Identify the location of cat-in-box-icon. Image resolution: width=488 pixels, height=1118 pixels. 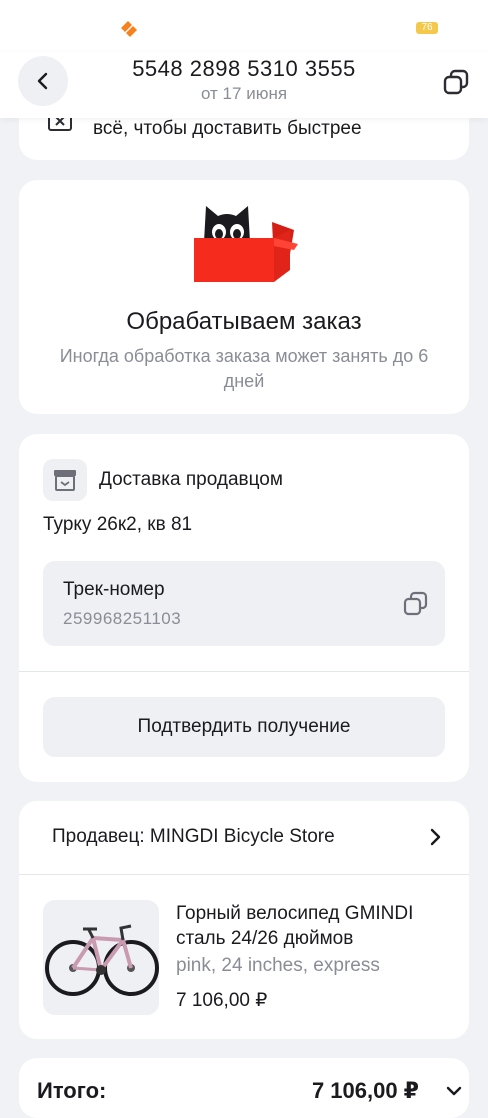
(246, 244).